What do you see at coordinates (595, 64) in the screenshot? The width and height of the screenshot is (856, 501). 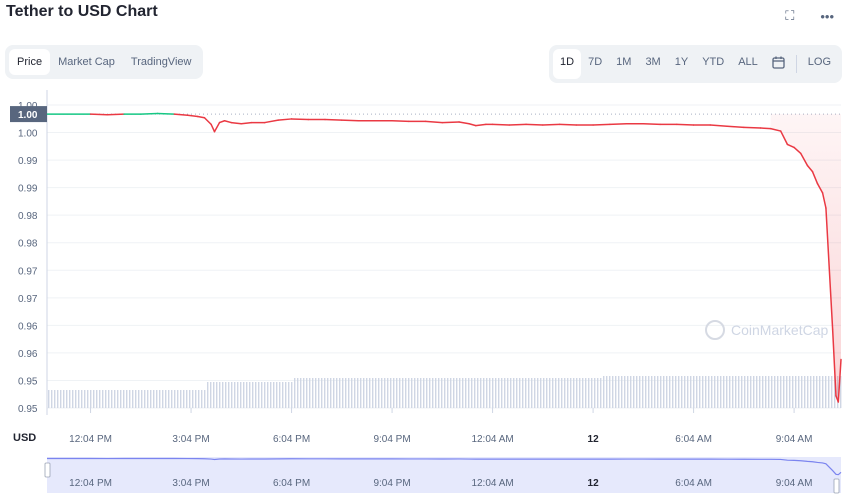 I see `range-7d: 7D` at bounding box center [595, 64].